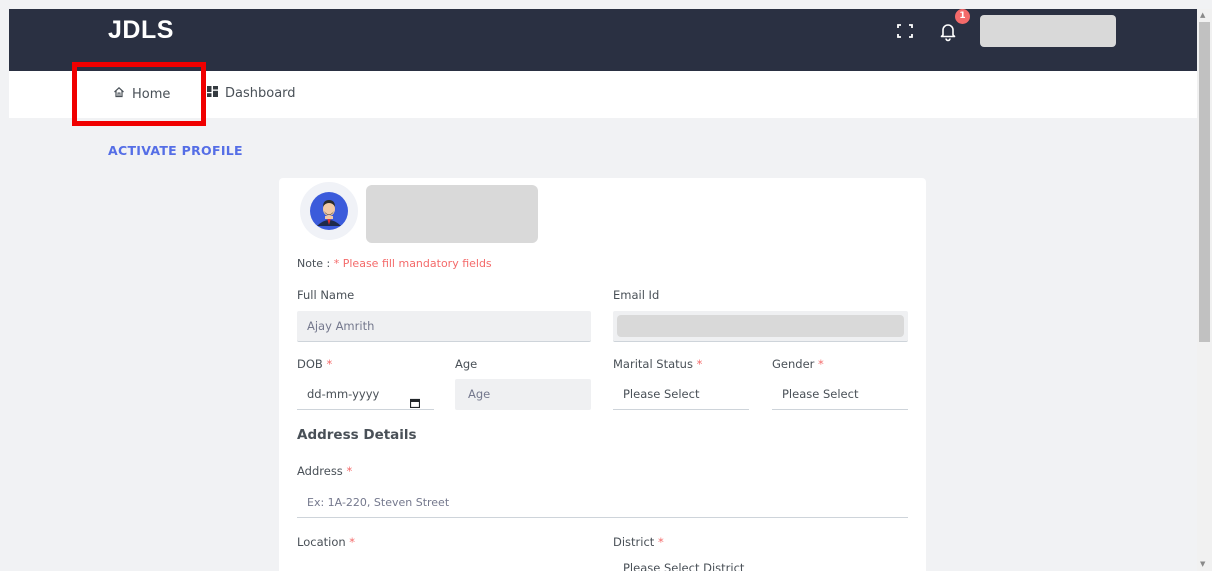 The height and width of the screenshot is (571, 1212). I want to click on address-input: Ex: 1A-220, Steven Street, so click(602, 502).